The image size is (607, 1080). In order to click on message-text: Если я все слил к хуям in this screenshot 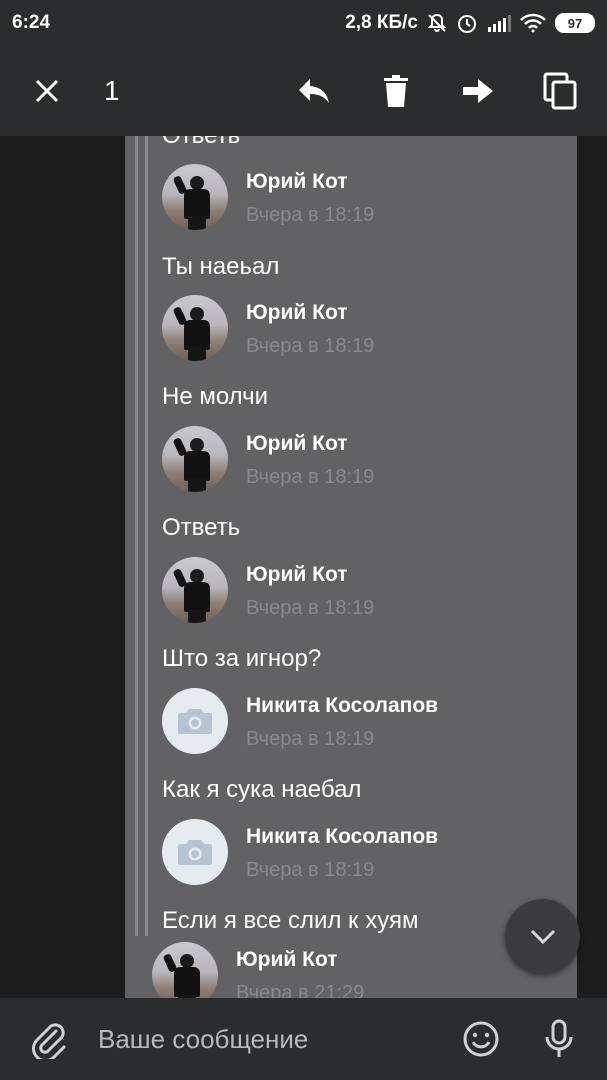, I will do `click(290, 920)`.